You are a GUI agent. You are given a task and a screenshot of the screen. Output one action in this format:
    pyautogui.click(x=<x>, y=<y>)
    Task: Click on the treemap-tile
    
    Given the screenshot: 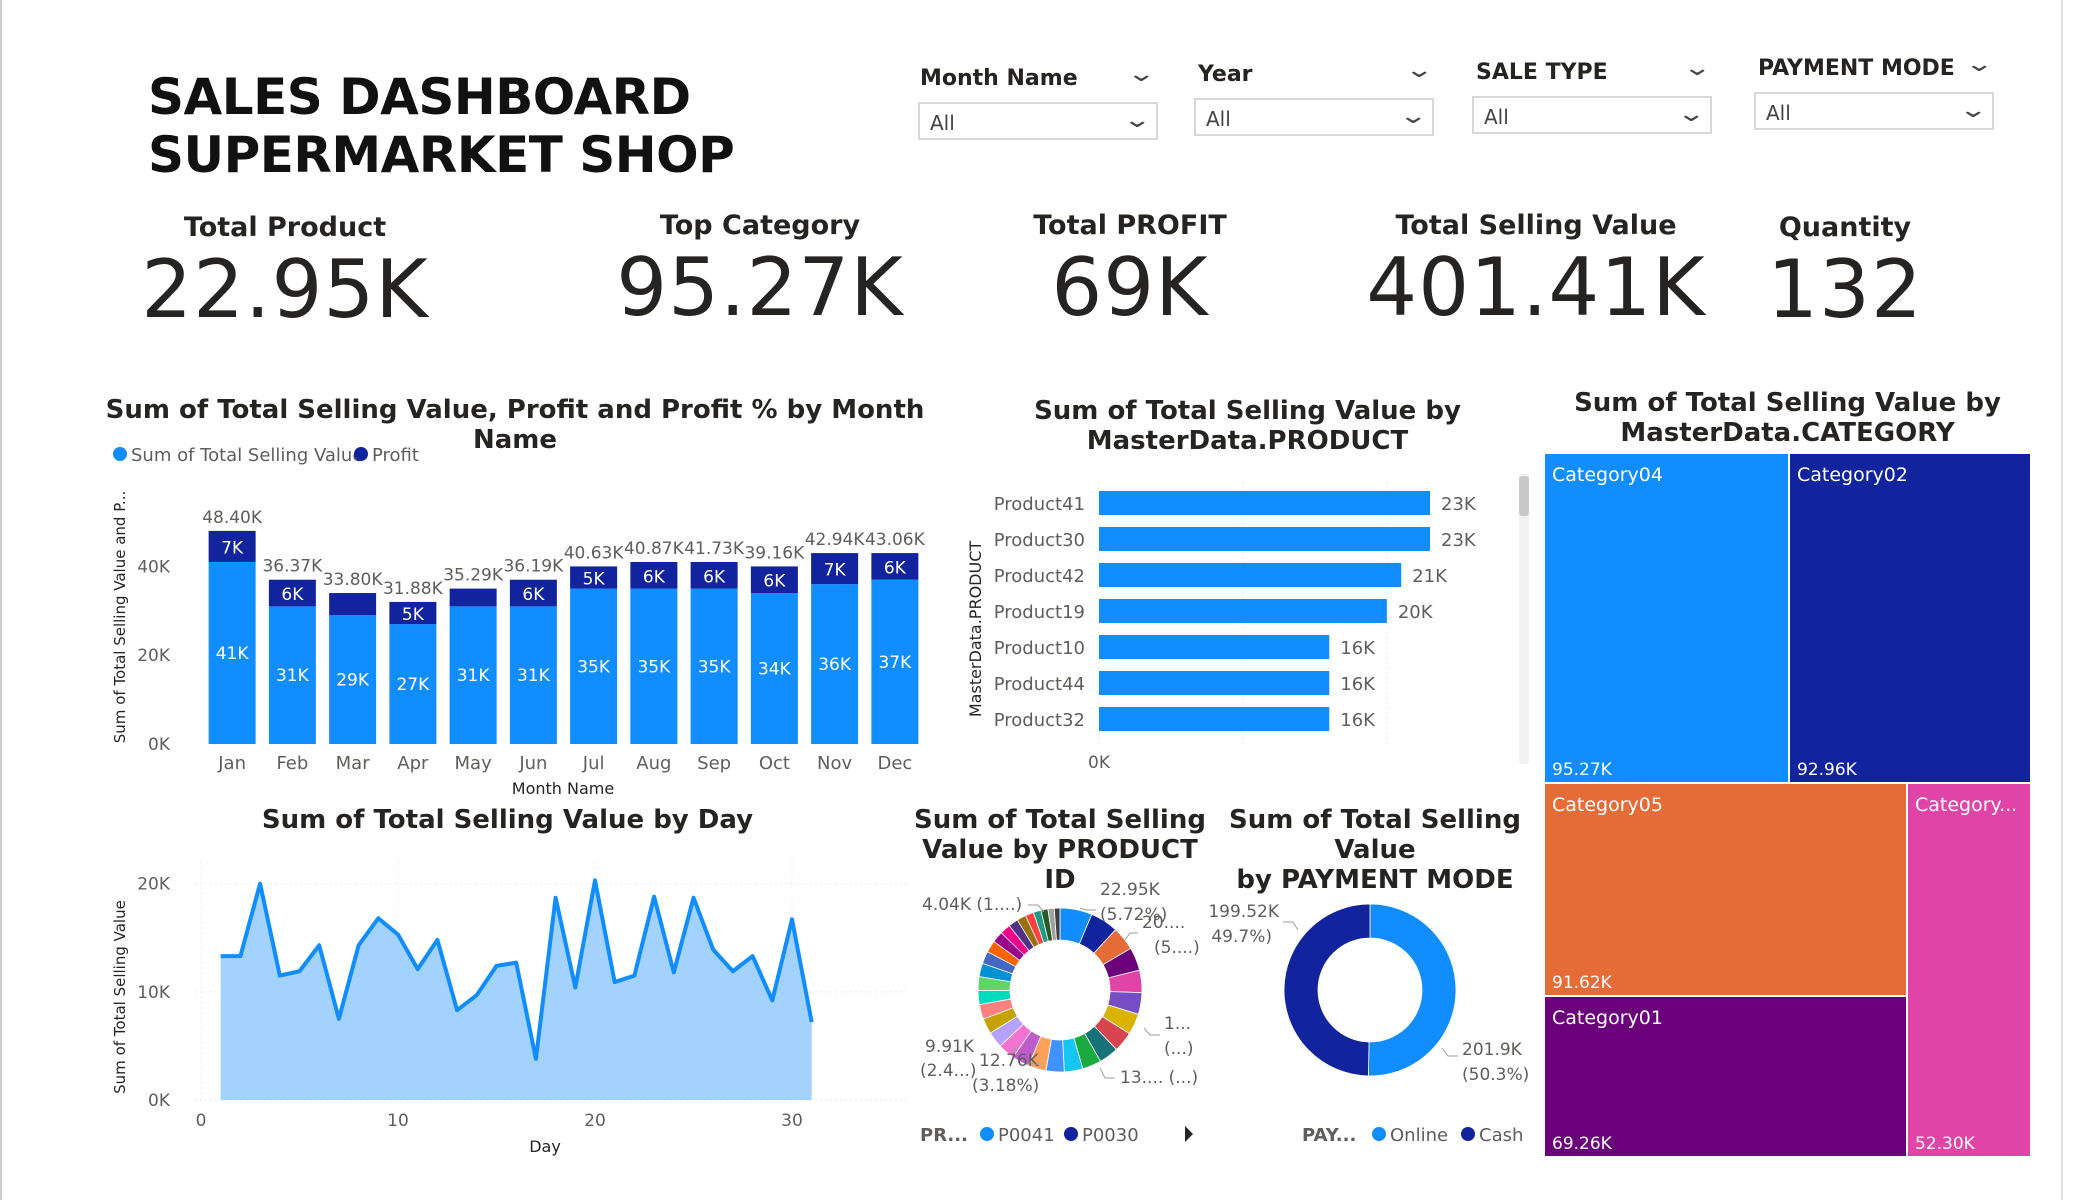 What is the action you would take?
    pyautogui.click(x=1666, y=618)
    